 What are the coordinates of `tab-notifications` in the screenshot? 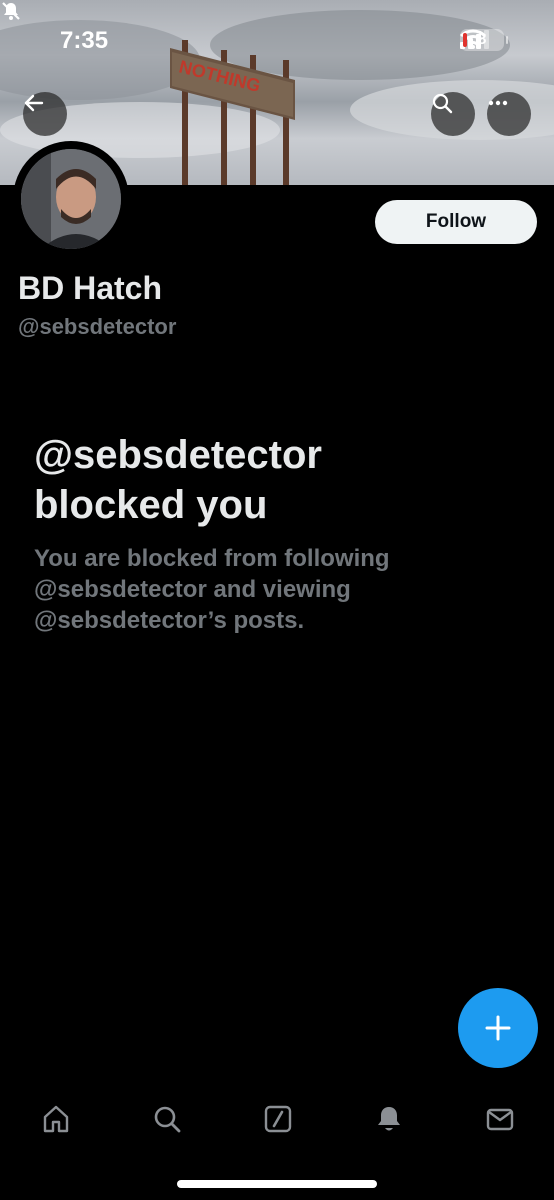 It's located at (389, 1119).